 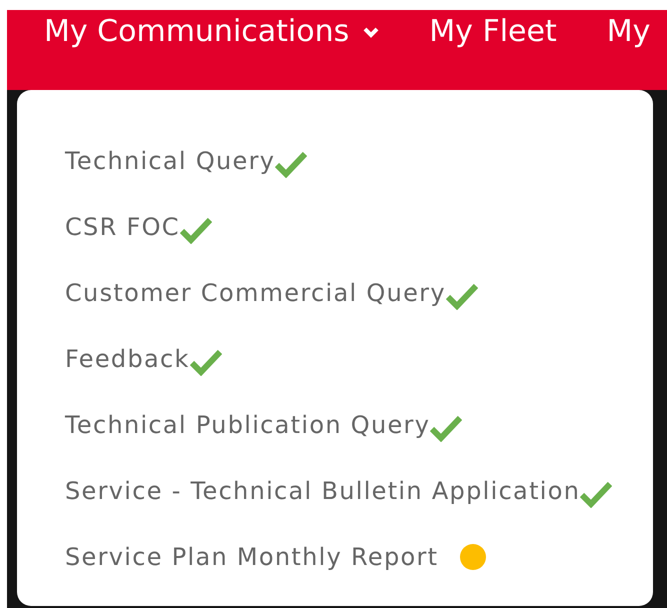 I want to click on menu-item: CSR FOC, so click(x=359, y=227).